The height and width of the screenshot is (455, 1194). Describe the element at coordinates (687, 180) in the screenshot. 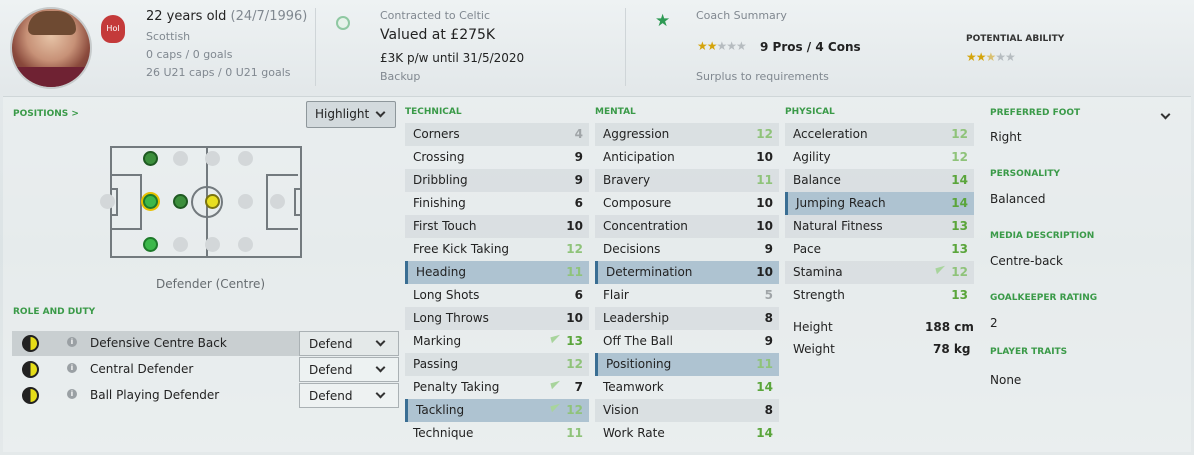

I see `attribute-row-mental: Bravery 11` at that location.